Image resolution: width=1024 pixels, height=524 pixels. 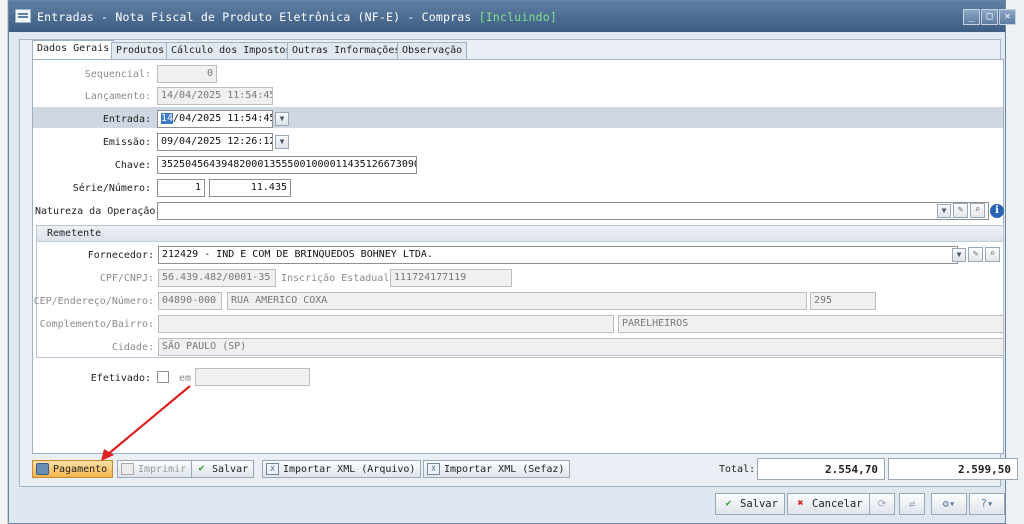 What do you see at coordinates (126, 278) in the screenshot?
I see `cpf-cnpj-label: CPF/CNPJ:` at bounding box center [126, 278].